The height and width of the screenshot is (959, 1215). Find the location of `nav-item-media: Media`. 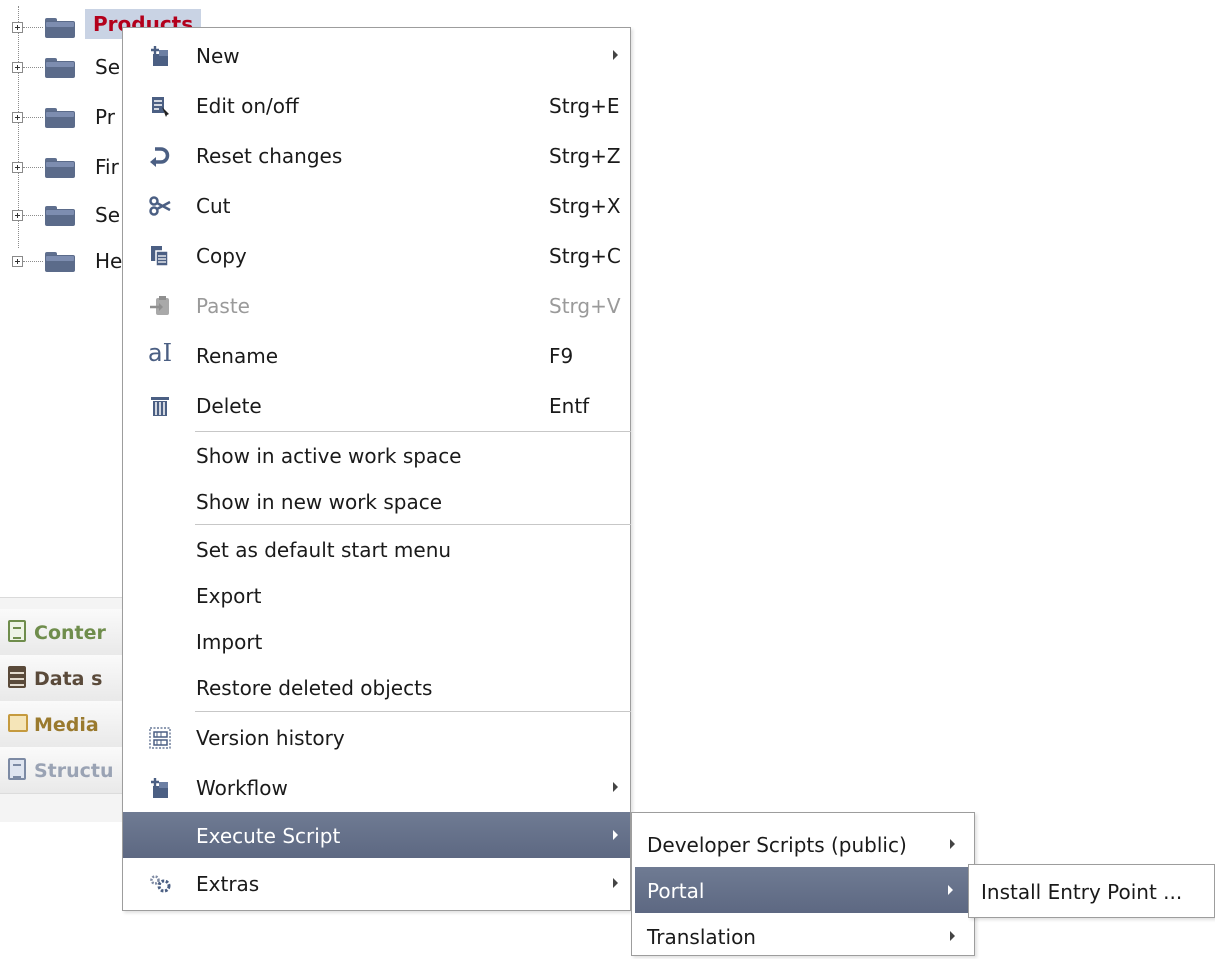

nav-item-media: Media is located at coordinates (62, 724).